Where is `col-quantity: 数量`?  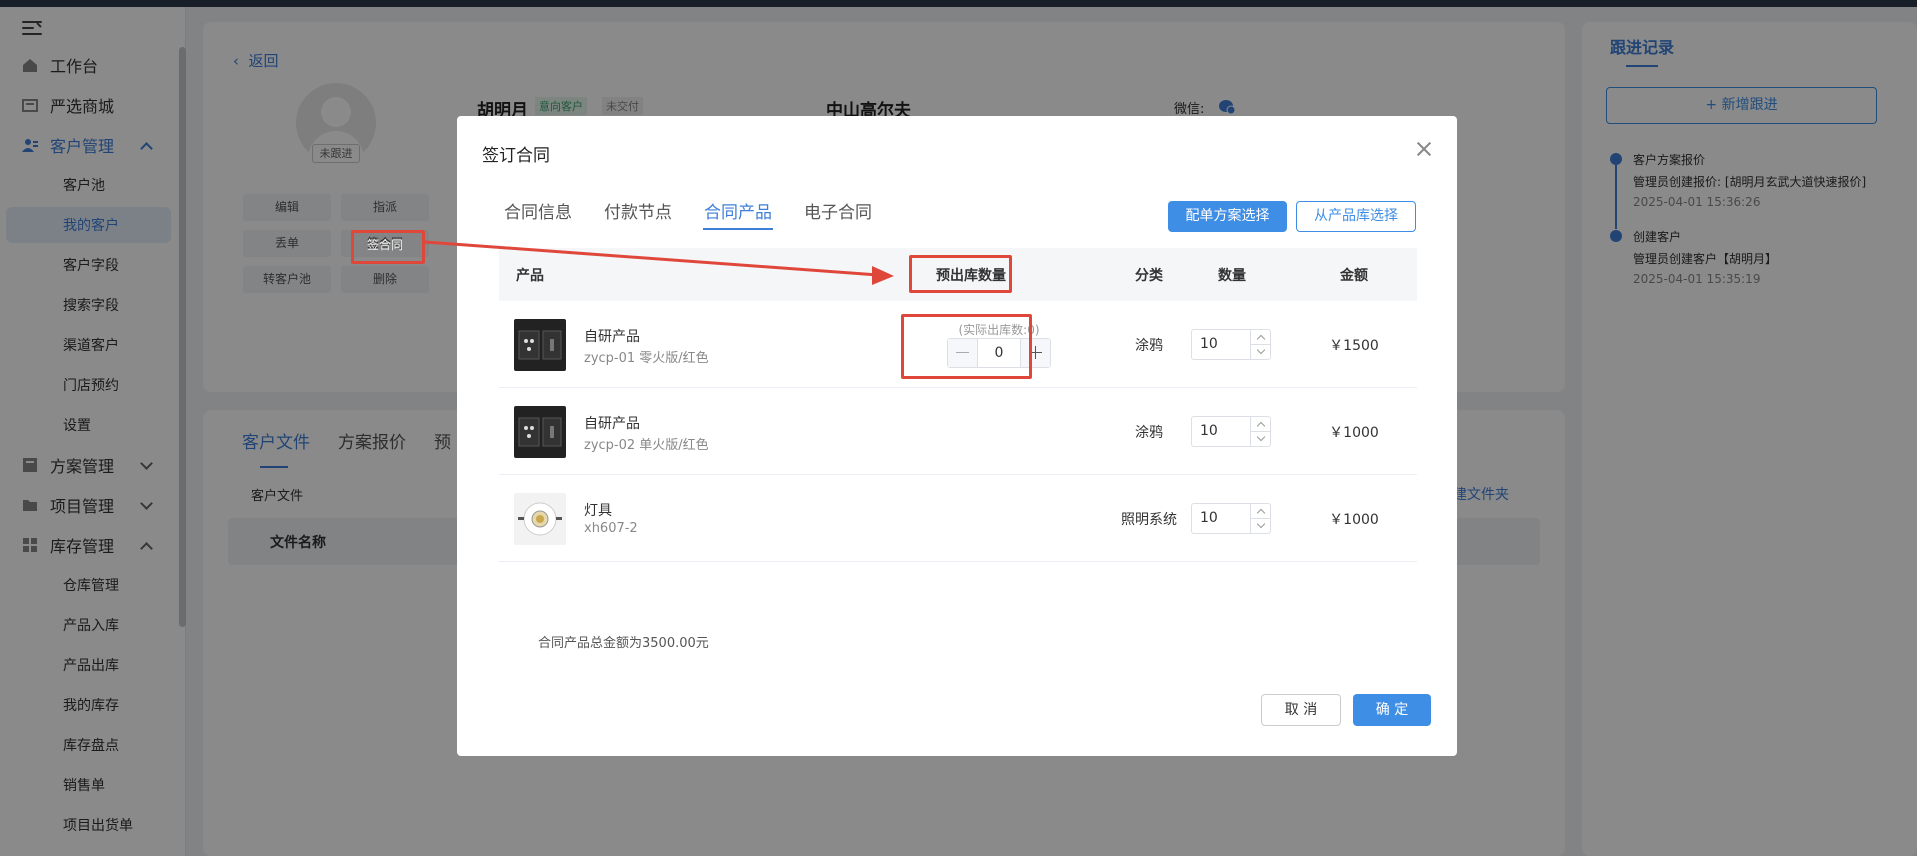
col-quantity: 数量 is located at coordinates (1232, 276).